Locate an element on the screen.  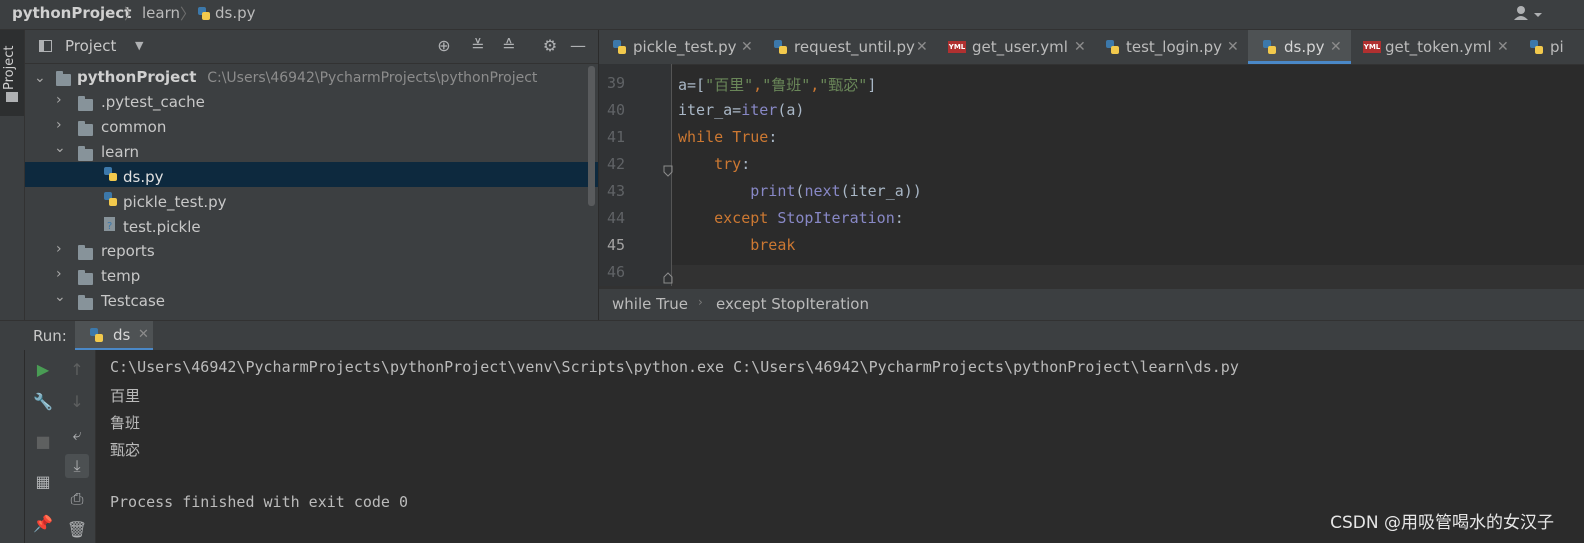
code-line-40: iter_a=iter(a) is located at coordinates (741, 110).